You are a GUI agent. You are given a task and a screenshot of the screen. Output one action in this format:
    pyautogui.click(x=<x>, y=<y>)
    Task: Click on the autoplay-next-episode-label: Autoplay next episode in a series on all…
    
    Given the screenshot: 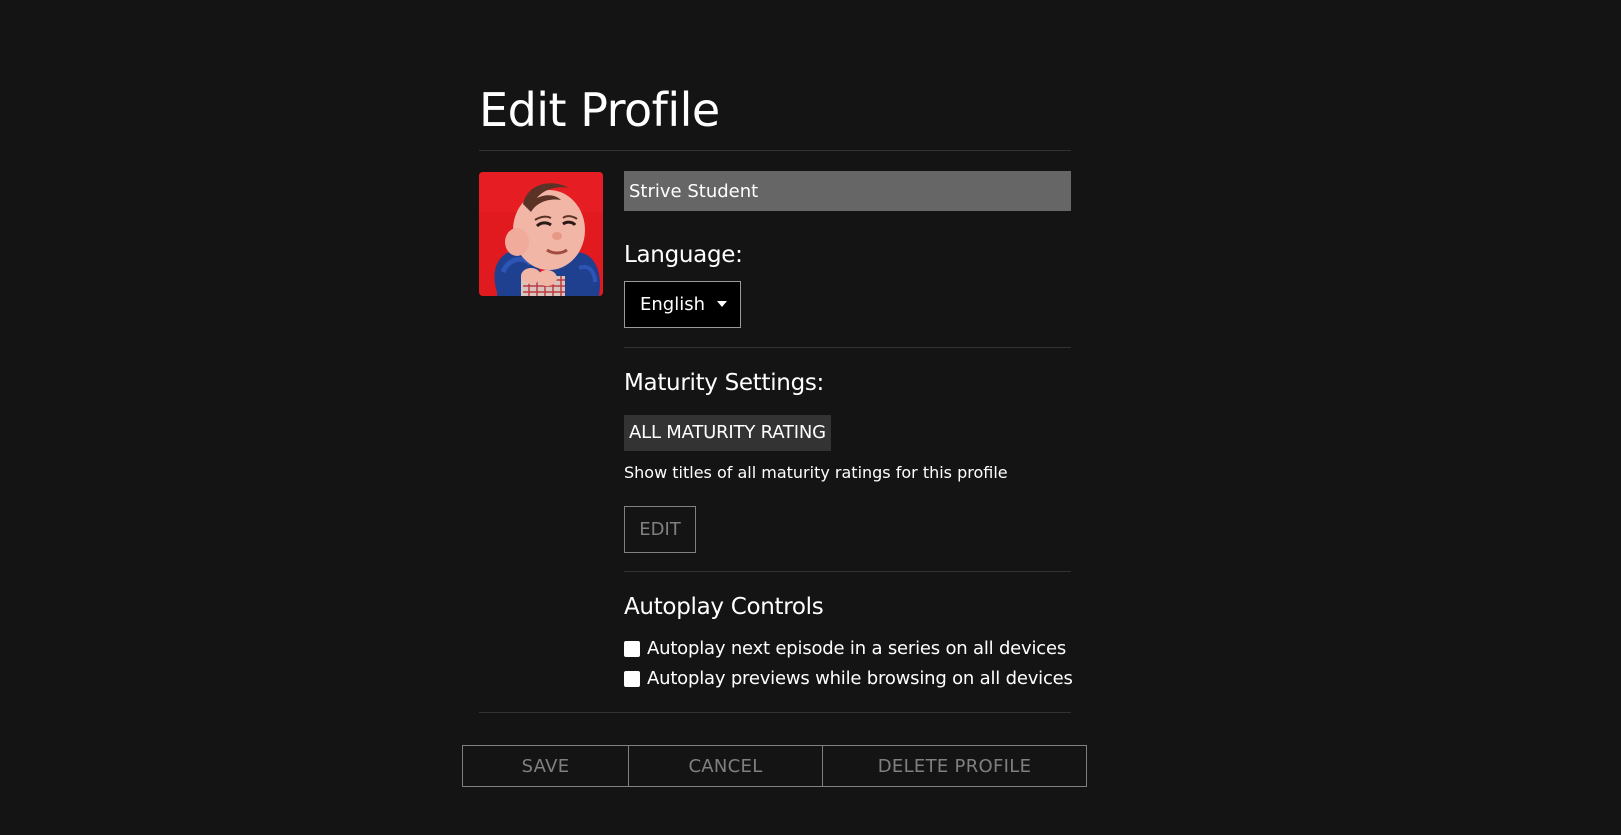 What is the action you would take?
    pyautogui.click(x=857, y=648)
    